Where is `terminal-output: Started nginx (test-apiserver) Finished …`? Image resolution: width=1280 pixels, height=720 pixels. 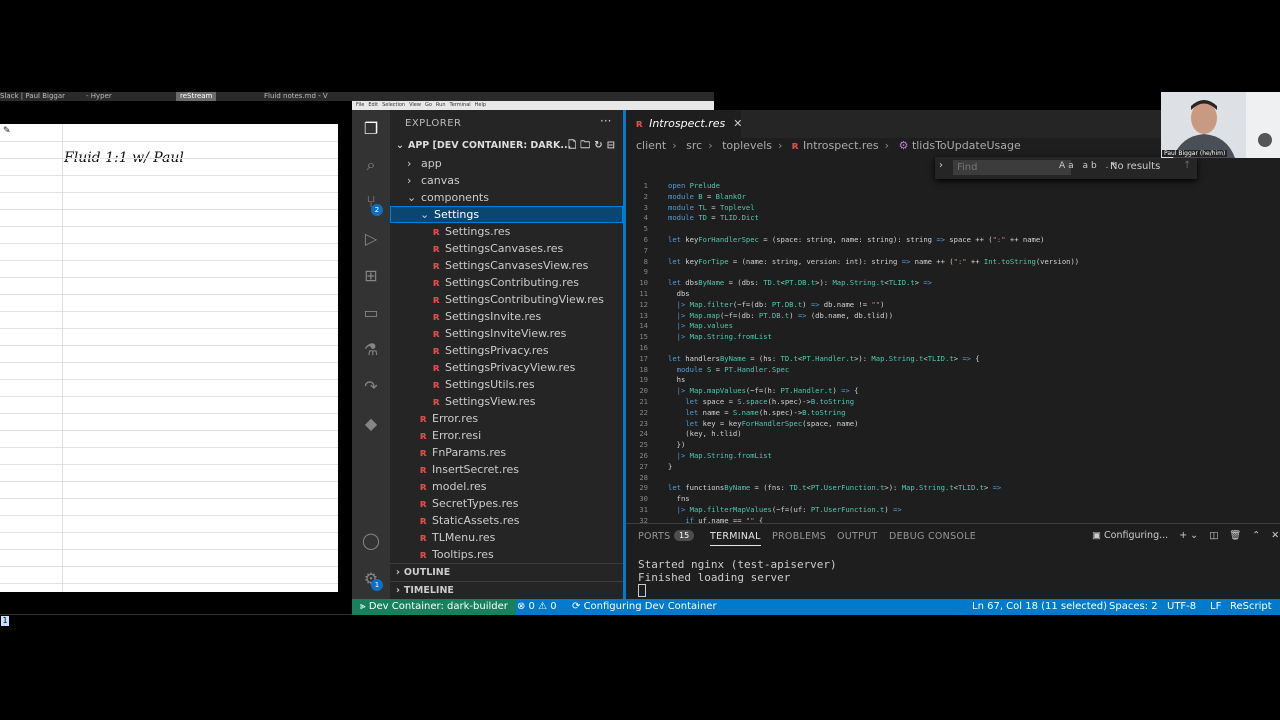 terminal-output: Started nginx (test-apiserver) Finished … is located at coordinates (737, 579).